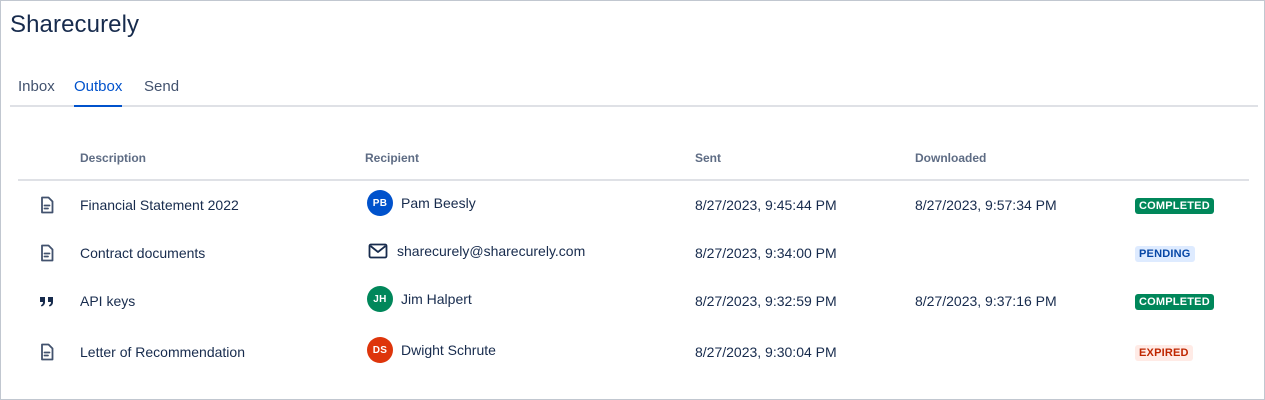  I want to click on status-badge: PENDING, so click(1165, 254).